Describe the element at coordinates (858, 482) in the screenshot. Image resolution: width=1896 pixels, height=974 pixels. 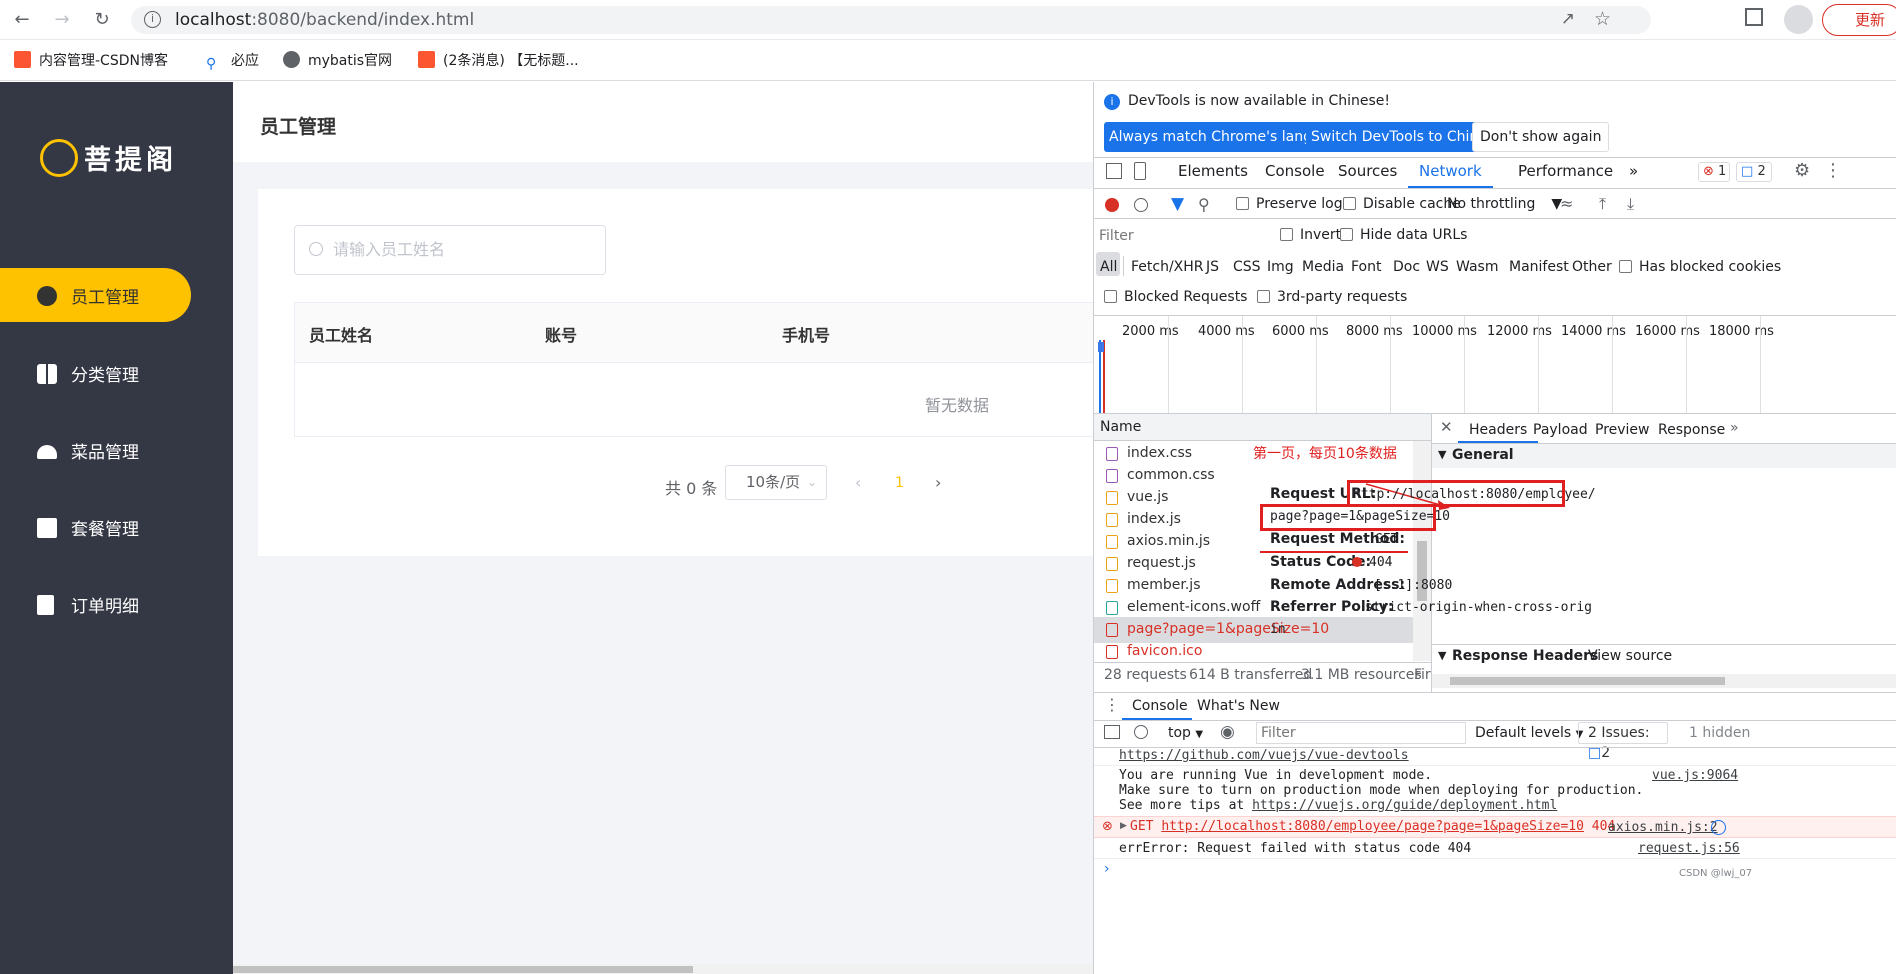
I see `prev-page-icon: ‹` at that location.